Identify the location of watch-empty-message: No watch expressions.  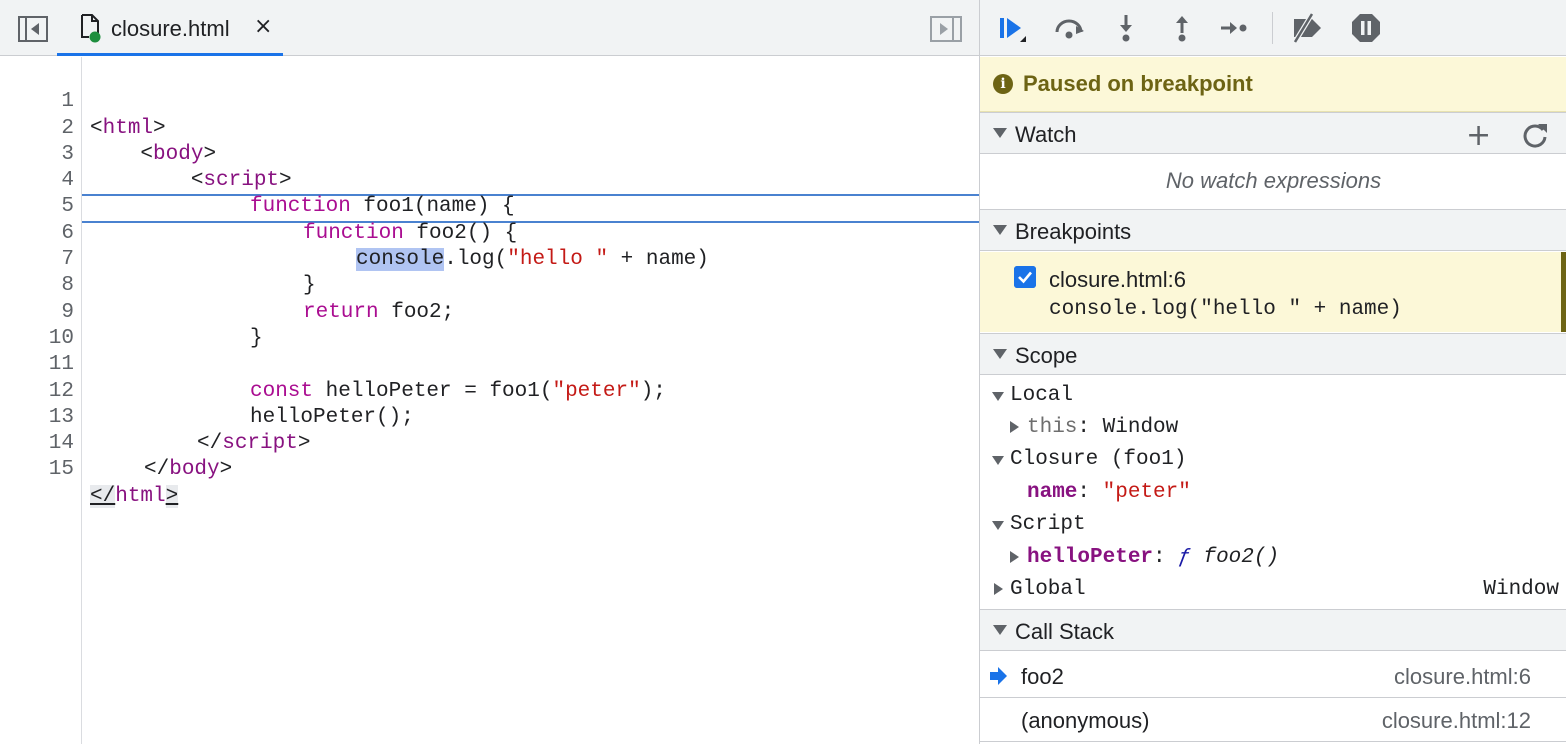
(1273, 180).